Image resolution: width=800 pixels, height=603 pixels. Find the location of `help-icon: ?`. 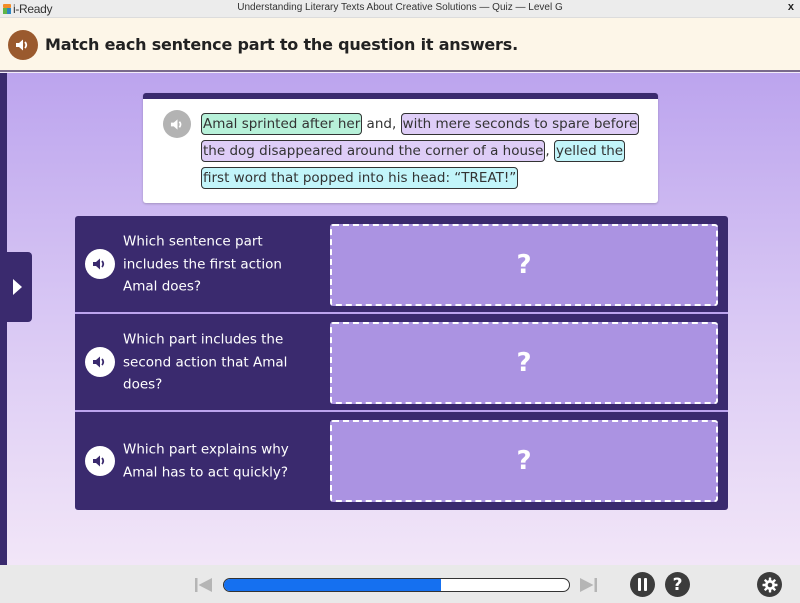

help-icon: ? is located at coordinates (677, 584).